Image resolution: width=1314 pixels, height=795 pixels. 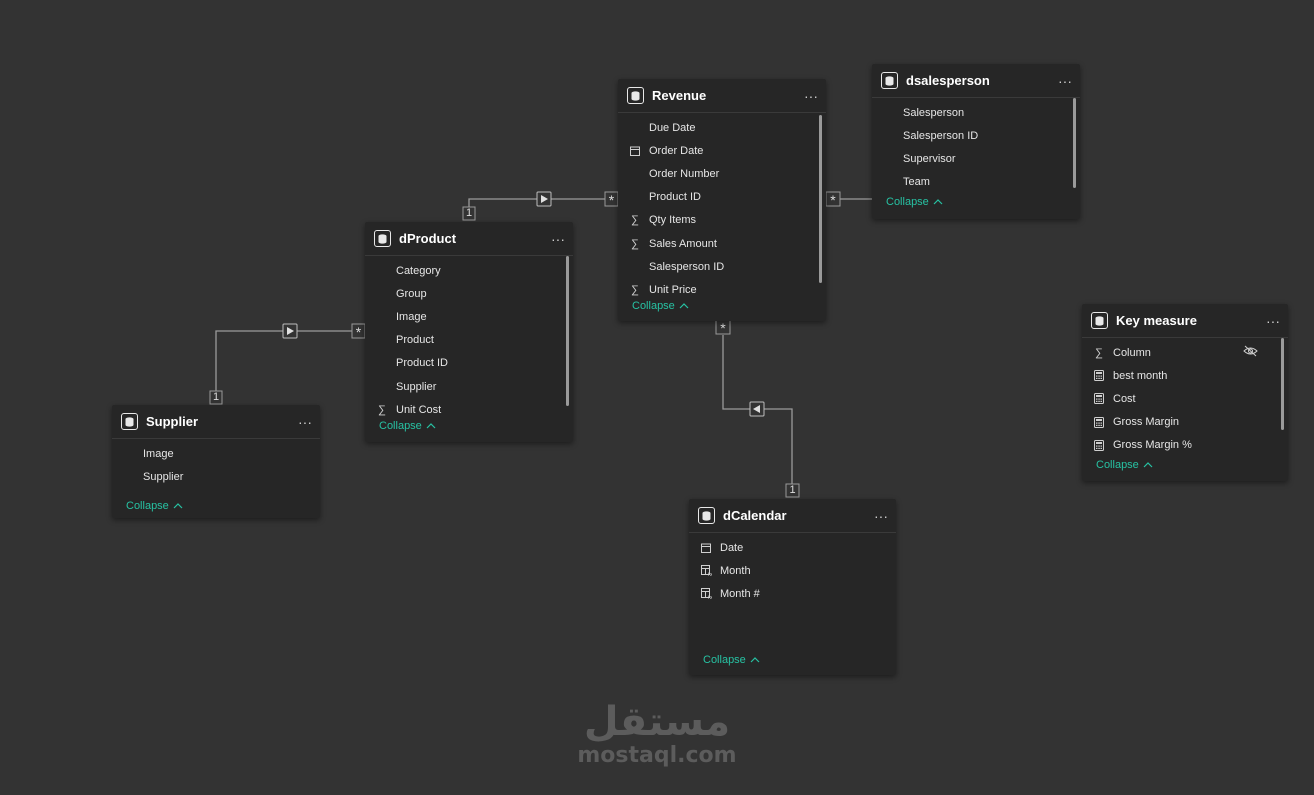 I want to click on field-label: Image, so click(x=158, y=453).